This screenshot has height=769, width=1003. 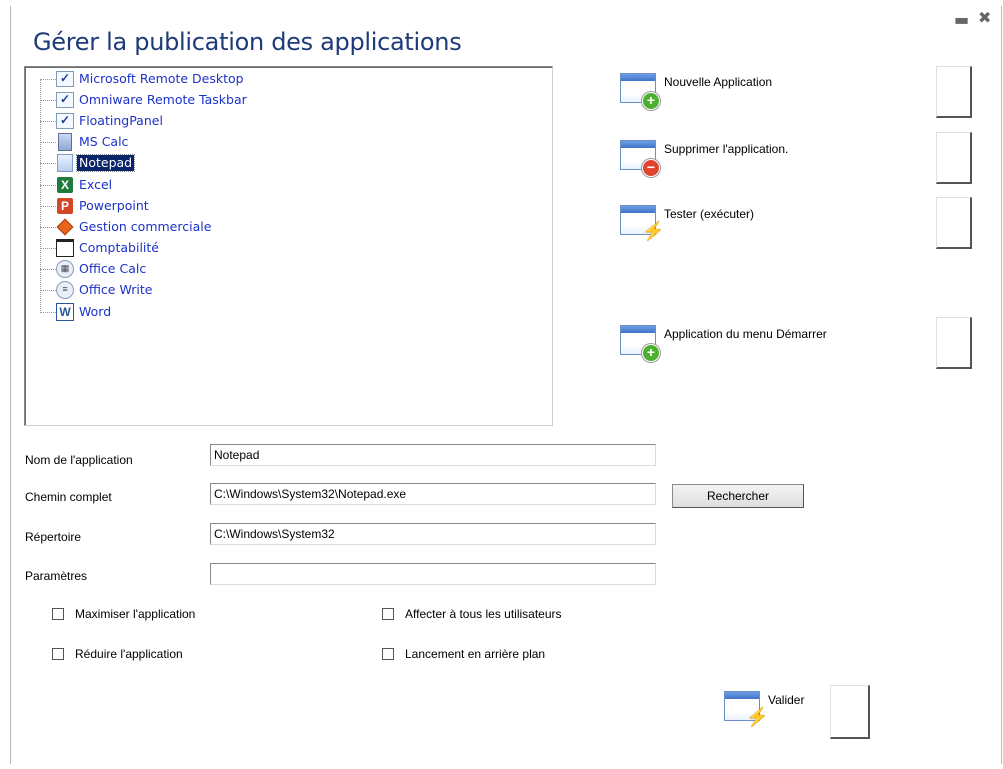 What do you see at coordinates (433, 574) in the screenshot?
I see `parameters-input` at bounding box center [433, 574].